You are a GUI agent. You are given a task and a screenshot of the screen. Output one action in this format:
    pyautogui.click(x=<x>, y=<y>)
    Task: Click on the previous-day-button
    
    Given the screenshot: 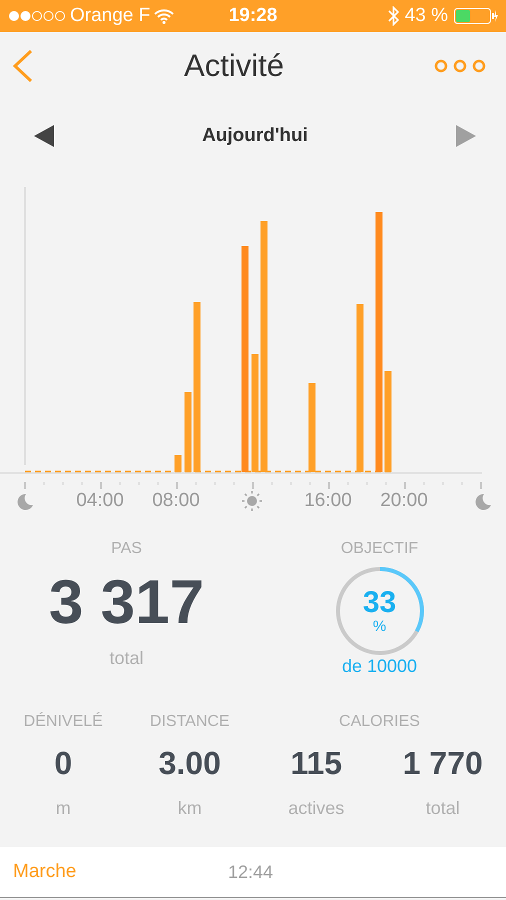 What is the action you would take?
    pyautogui.click(x=44, y=136)
    